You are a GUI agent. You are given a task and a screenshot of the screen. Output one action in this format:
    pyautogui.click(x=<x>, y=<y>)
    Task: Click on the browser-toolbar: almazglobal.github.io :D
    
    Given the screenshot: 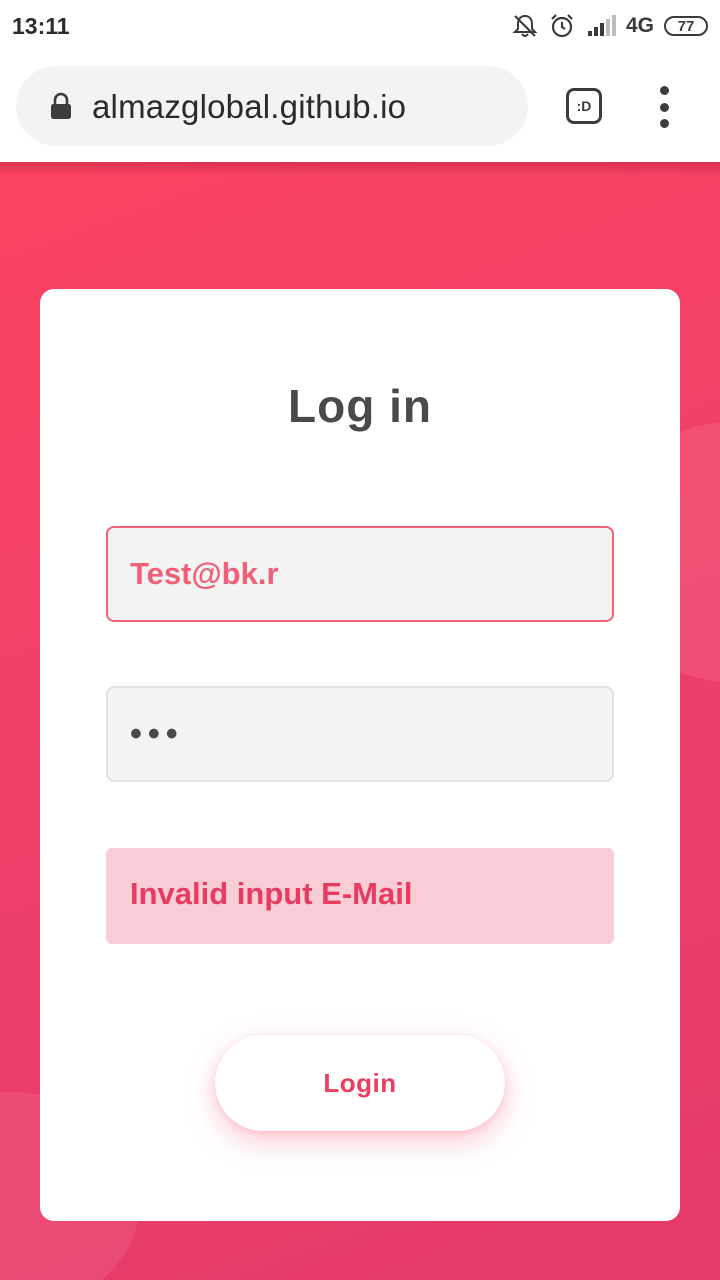 What is the action you would take?
    pyautogui.click(x=360, y=107)
    